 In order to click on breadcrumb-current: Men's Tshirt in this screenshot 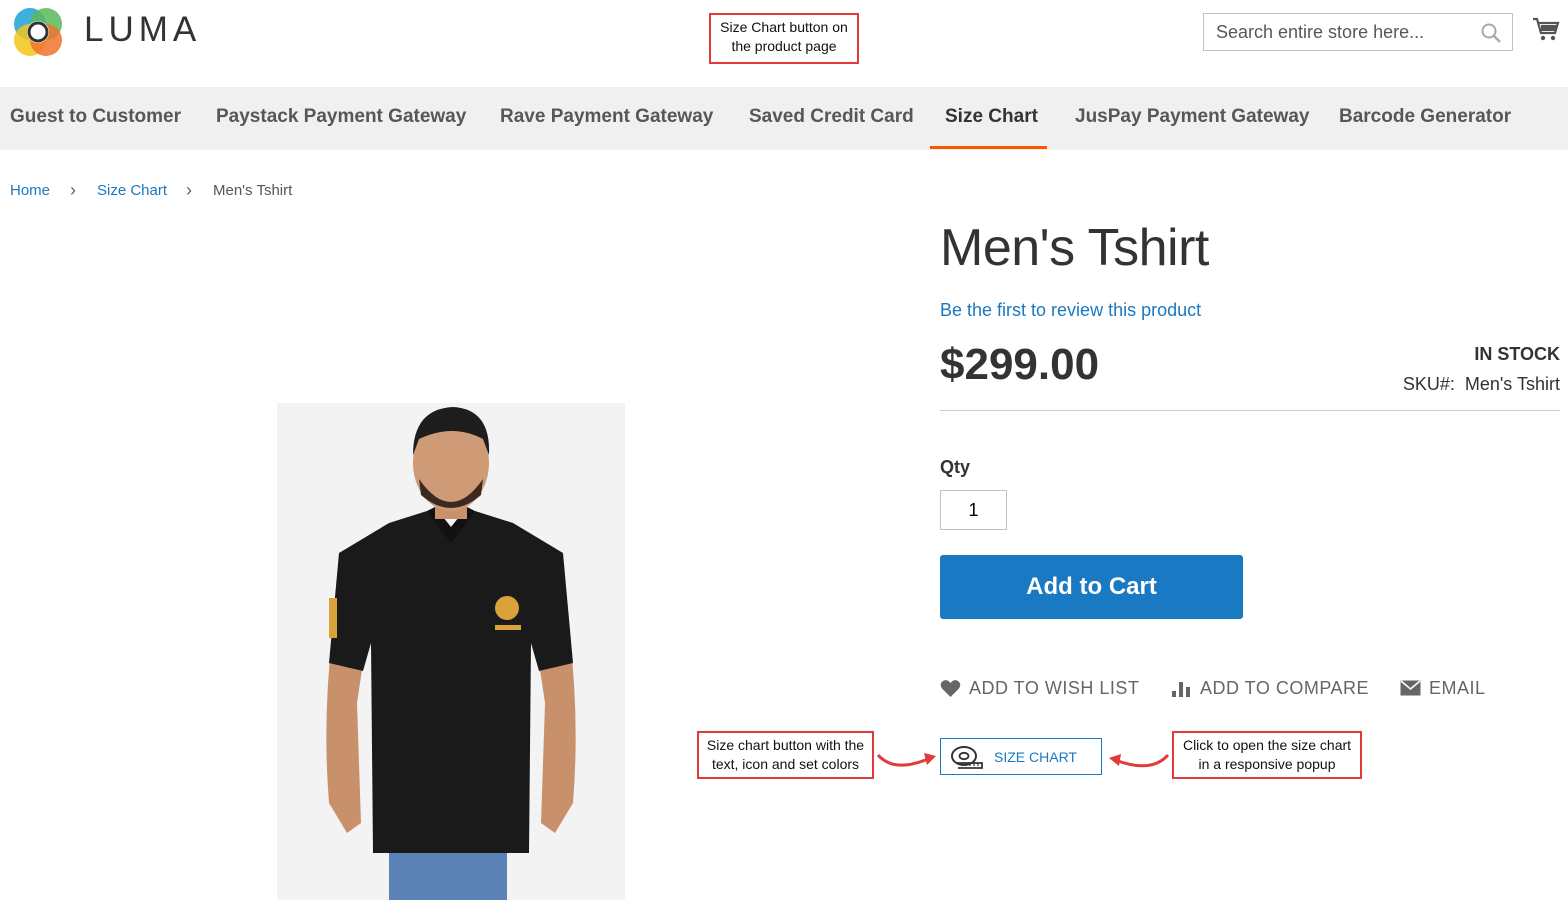, I will do `click(253, 190)`.